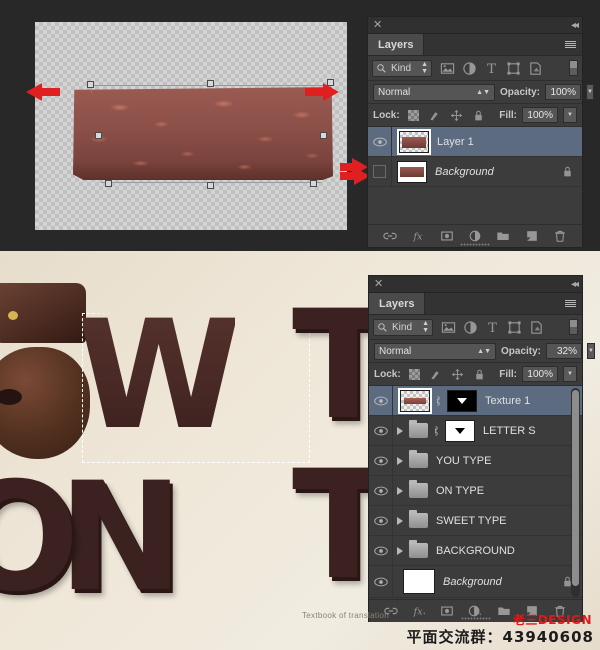 This screenshot has width=600, height=650. I want to click on layer-name: SWEET TYPE, so click(471, 521).